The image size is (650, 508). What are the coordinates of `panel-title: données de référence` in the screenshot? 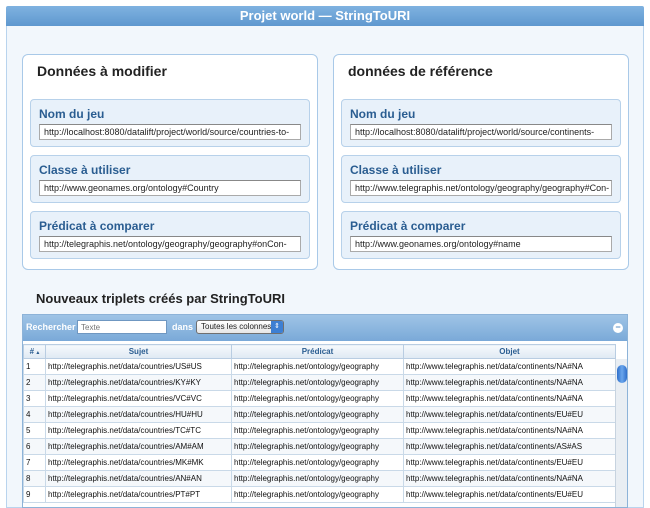 It's located at (420, 71).